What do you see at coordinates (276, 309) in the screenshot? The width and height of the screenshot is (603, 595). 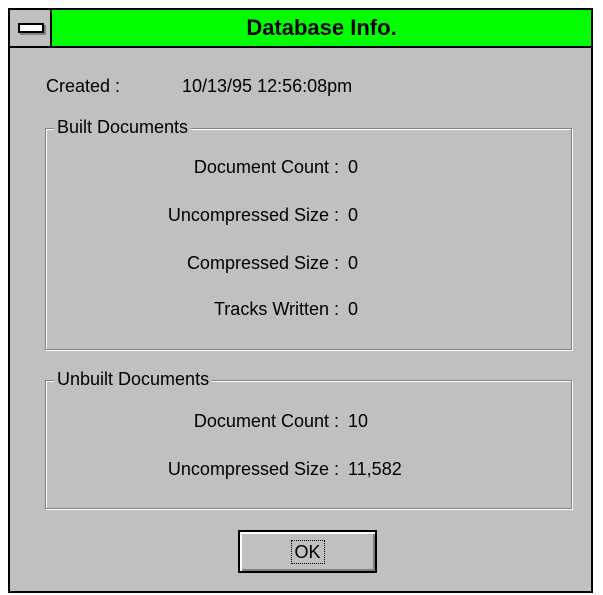 I see `built-tracks-written-label: Tracks Written :` at bounding box center [276, 309].